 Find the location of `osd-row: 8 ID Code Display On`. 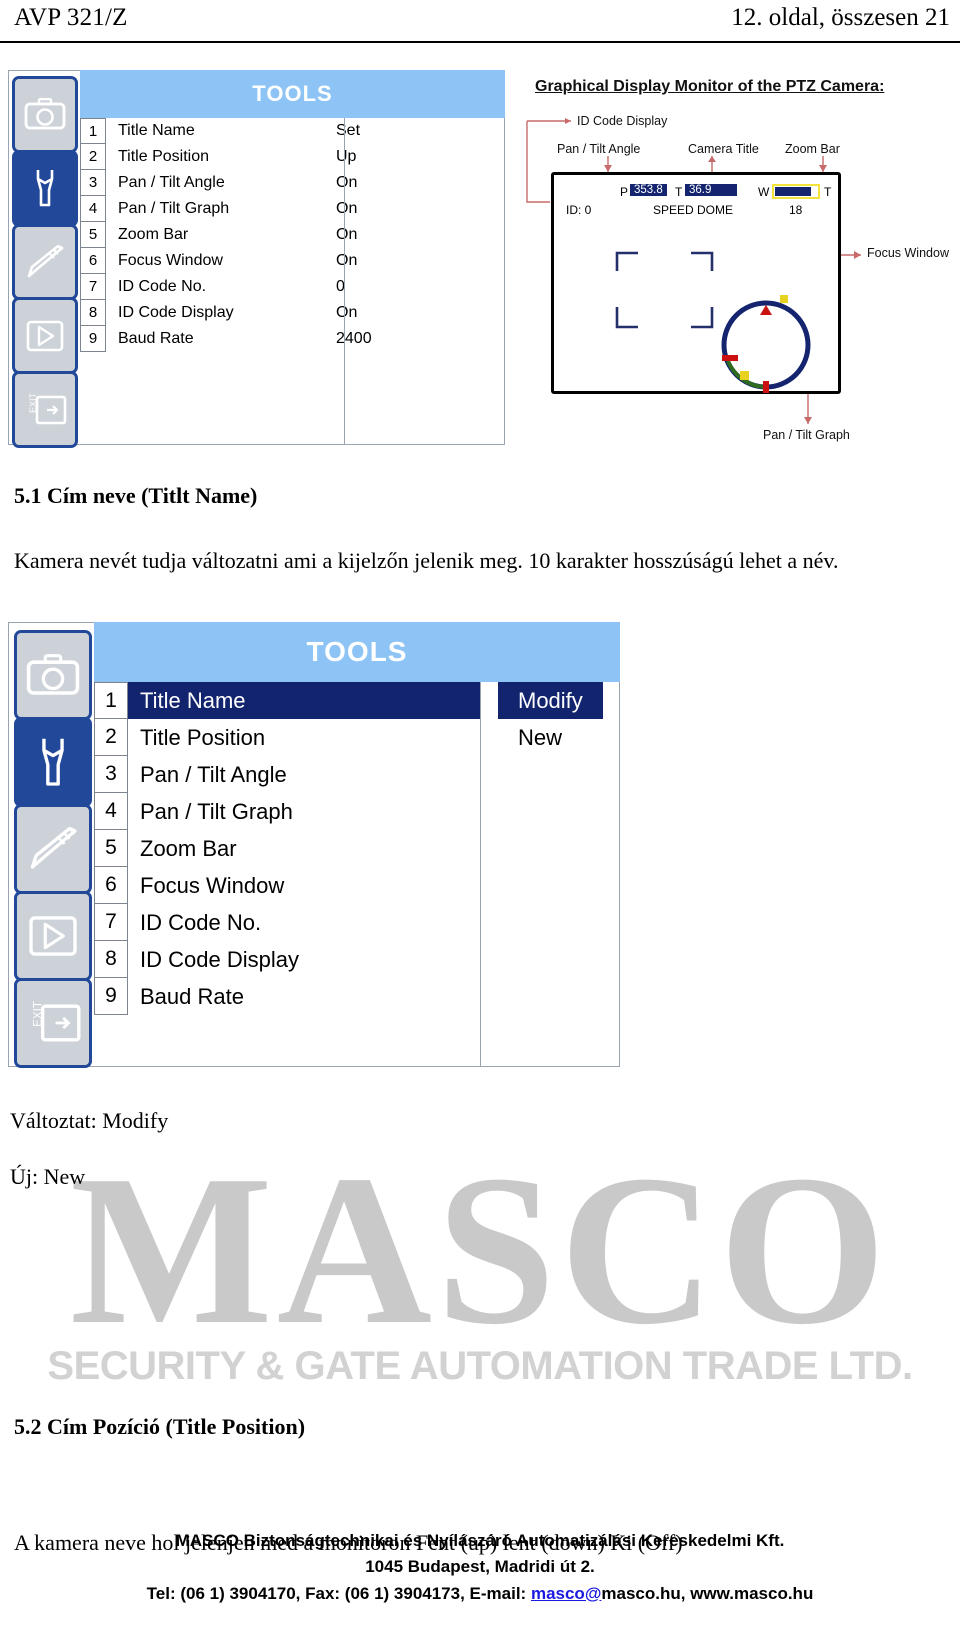

osd-row: 8 ID Code Display On is located at coordinates (292, 313).